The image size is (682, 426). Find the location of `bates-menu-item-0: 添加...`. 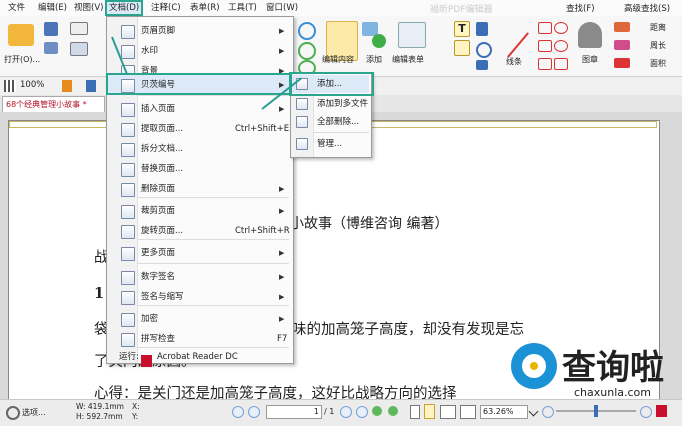

bates-menu-item-0: 添加... is located at coordinates (330, 84).